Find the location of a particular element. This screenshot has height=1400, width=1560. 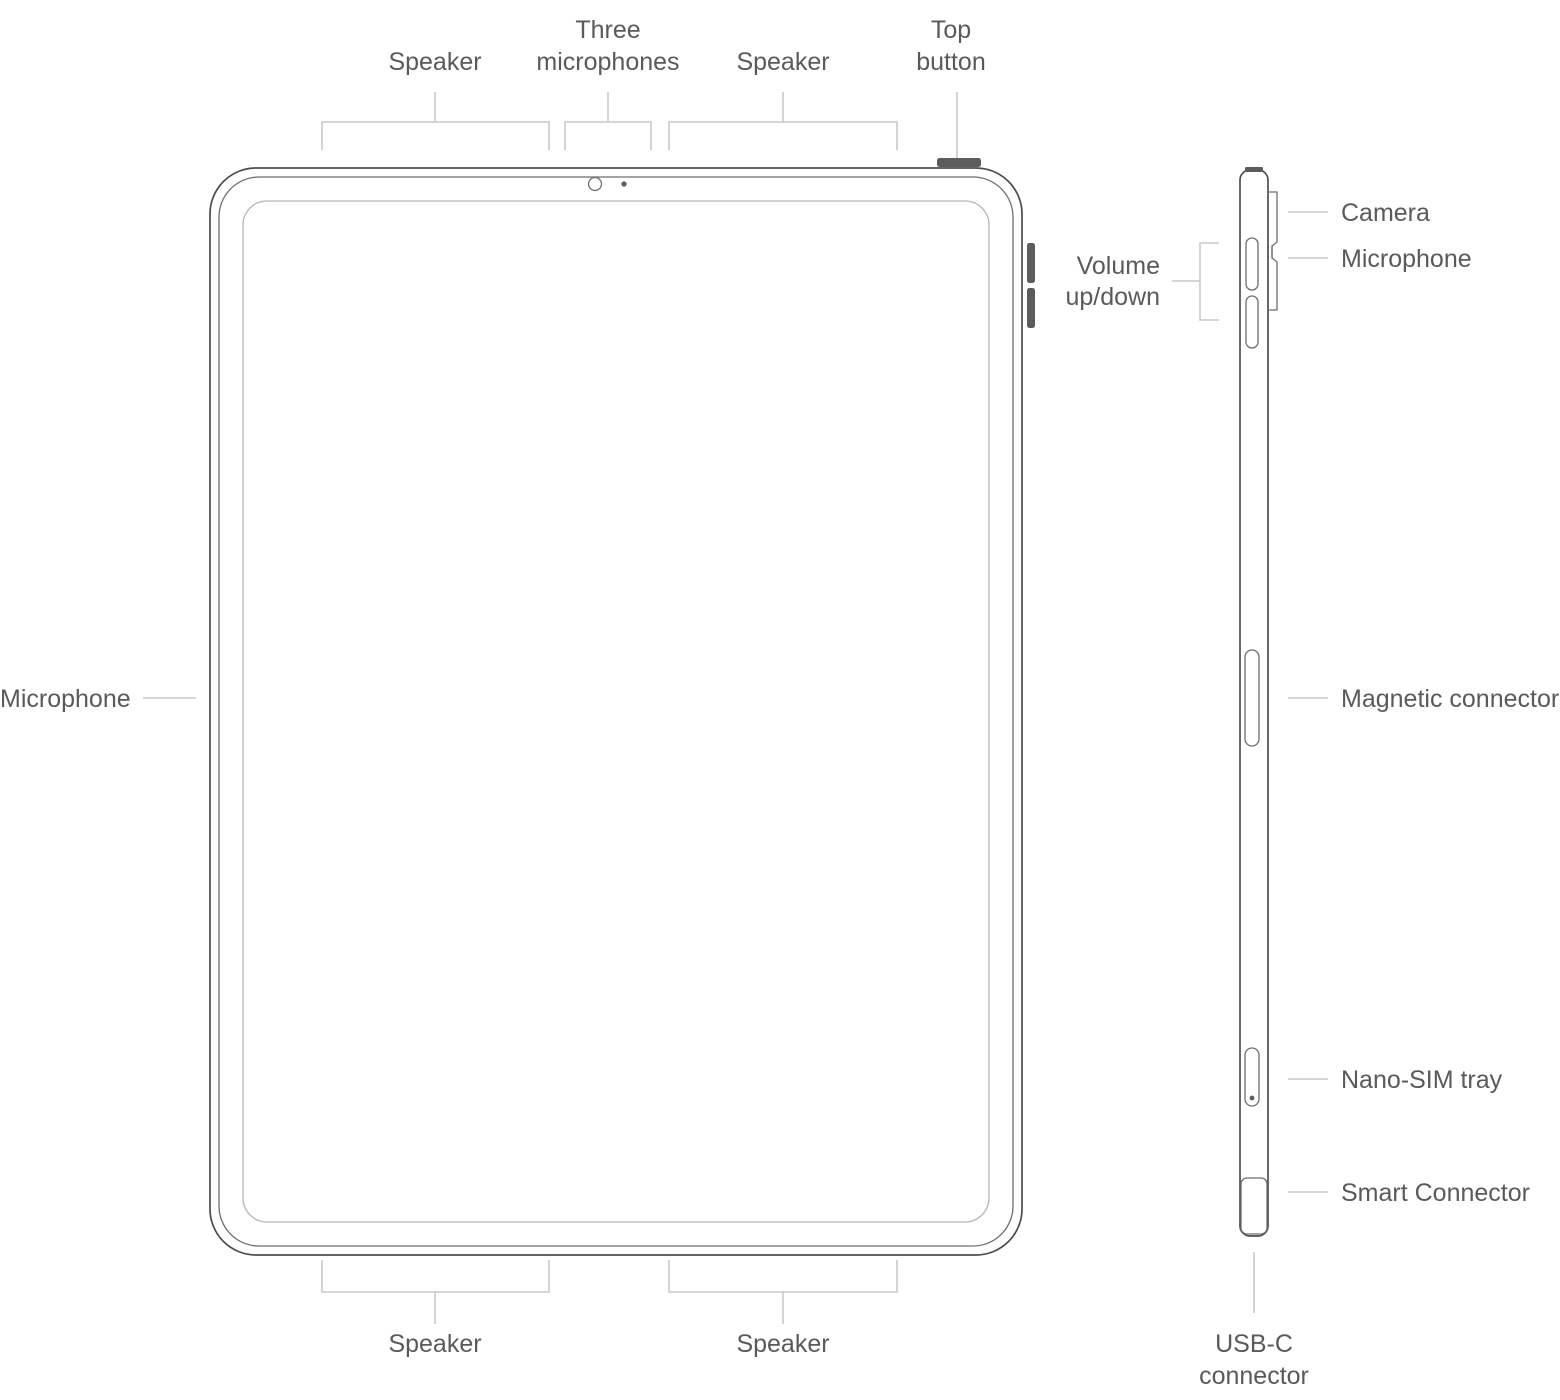

ipad-side-body is located at coordinates (1254, 703).